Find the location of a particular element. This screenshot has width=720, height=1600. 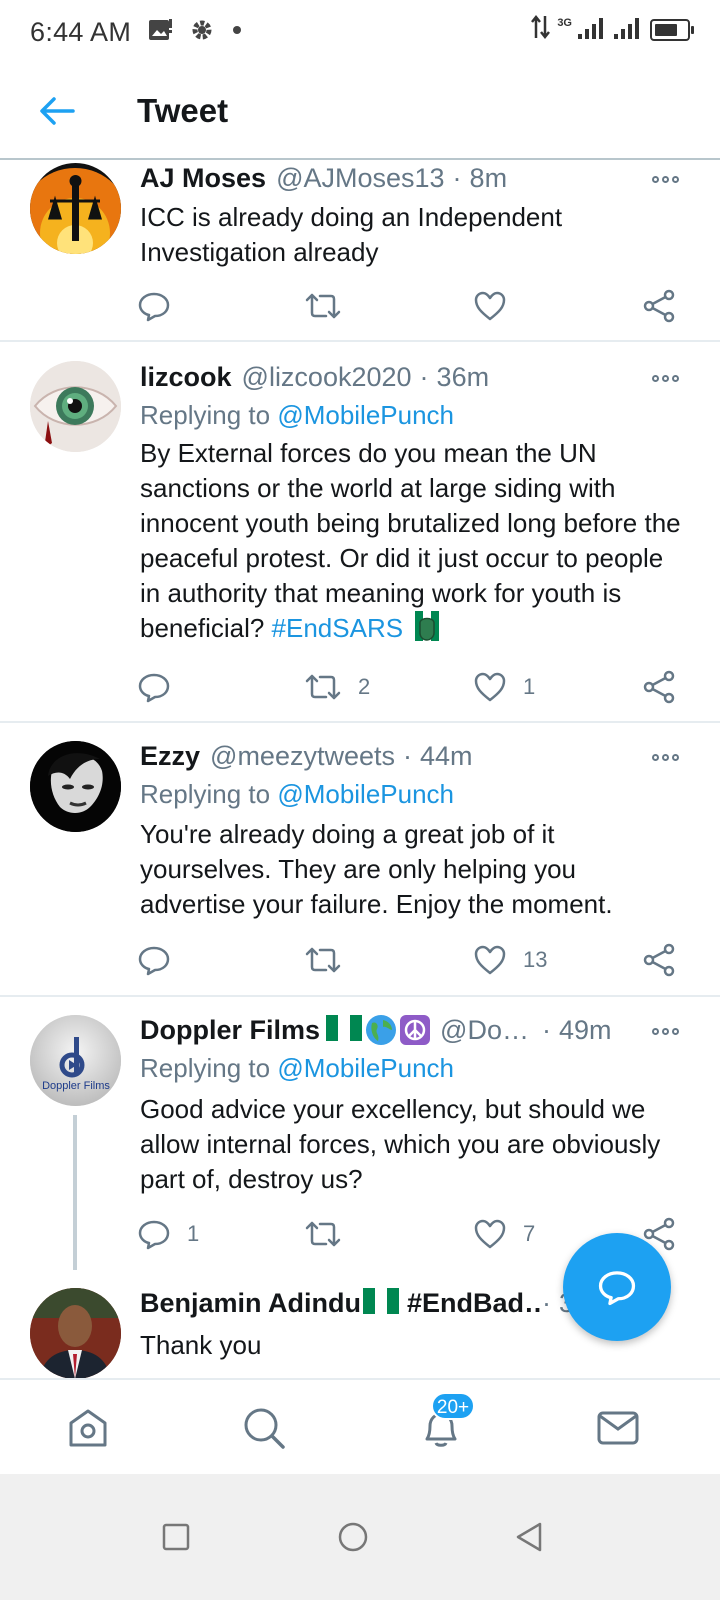

doppler-logo-text: Doppler Films is located at coordinates (76, 1086).